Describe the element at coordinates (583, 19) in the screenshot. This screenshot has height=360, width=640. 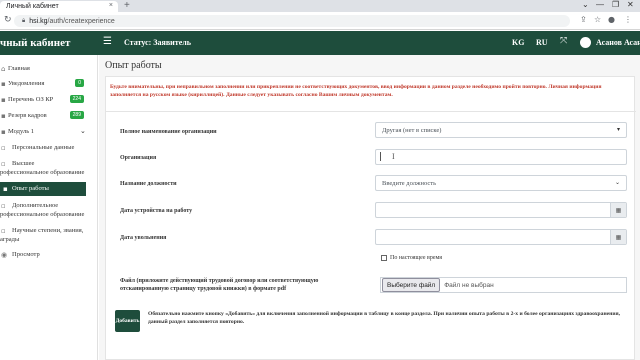
I see `share-icon: ⇪` at that location.